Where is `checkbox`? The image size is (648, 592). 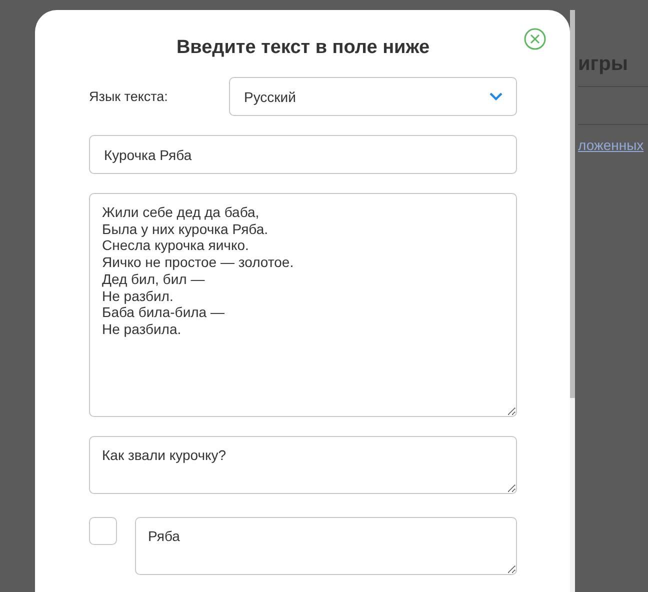 checkbox is located at coordinates (103, 531).